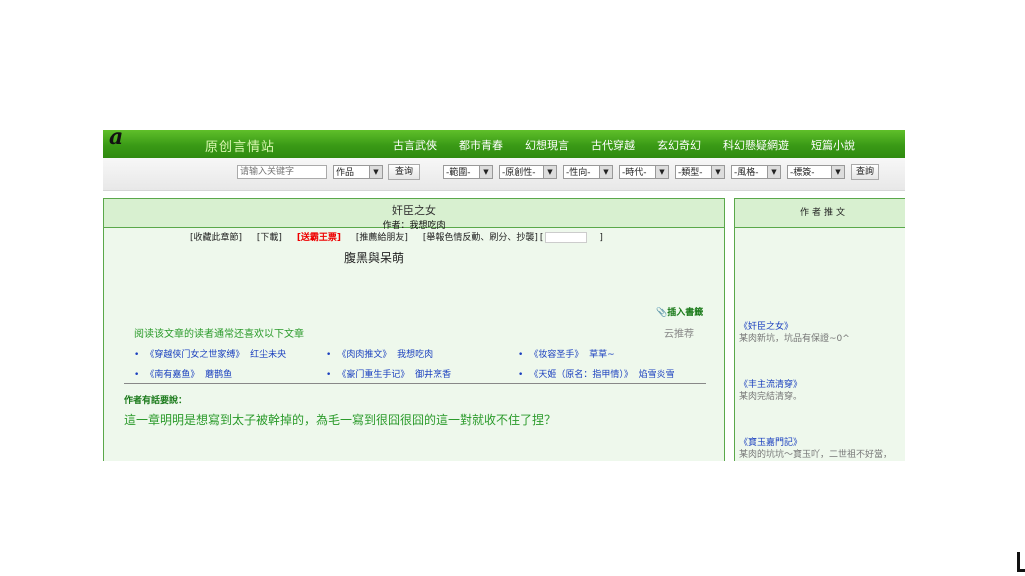  Describe the element at coordinates (340, 420) in the screenshot. I see `author-note-text: 這一章明明是想寫到太子被幹掉的，為毛一寫到很囧很囧的這一對就收不住了捏？` at that location.